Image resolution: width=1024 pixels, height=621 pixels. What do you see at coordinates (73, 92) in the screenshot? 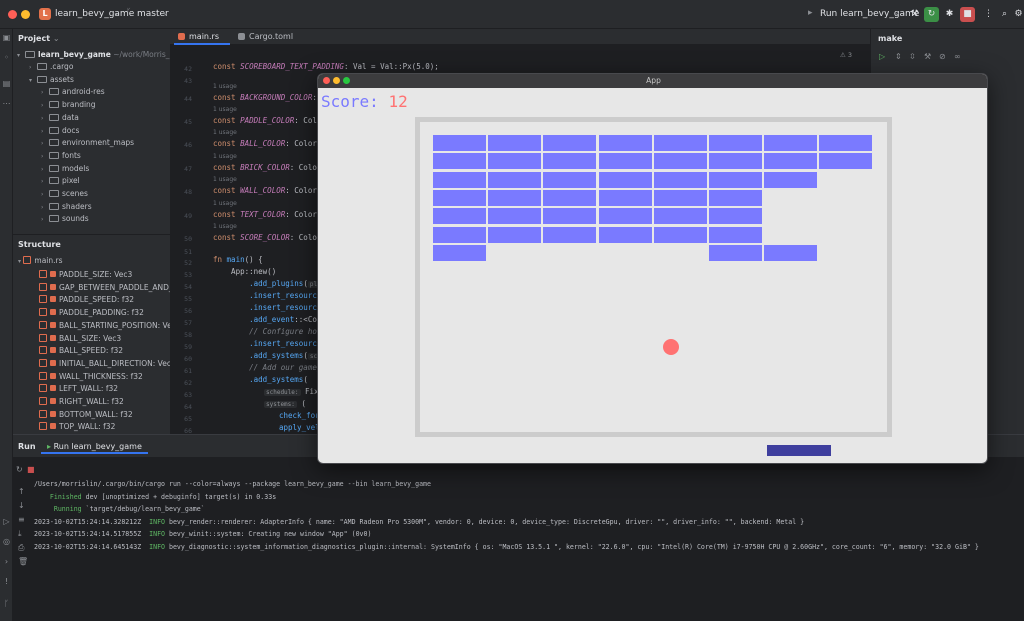
I see `tree-item: › android-res` at bounding box center [73, 92].